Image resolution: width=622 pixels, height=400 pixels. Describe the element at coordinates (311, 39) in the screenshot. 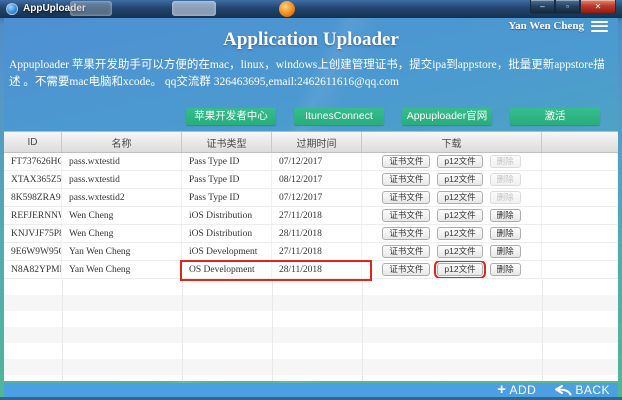

I see `page-title: Application Uploader` at that location.